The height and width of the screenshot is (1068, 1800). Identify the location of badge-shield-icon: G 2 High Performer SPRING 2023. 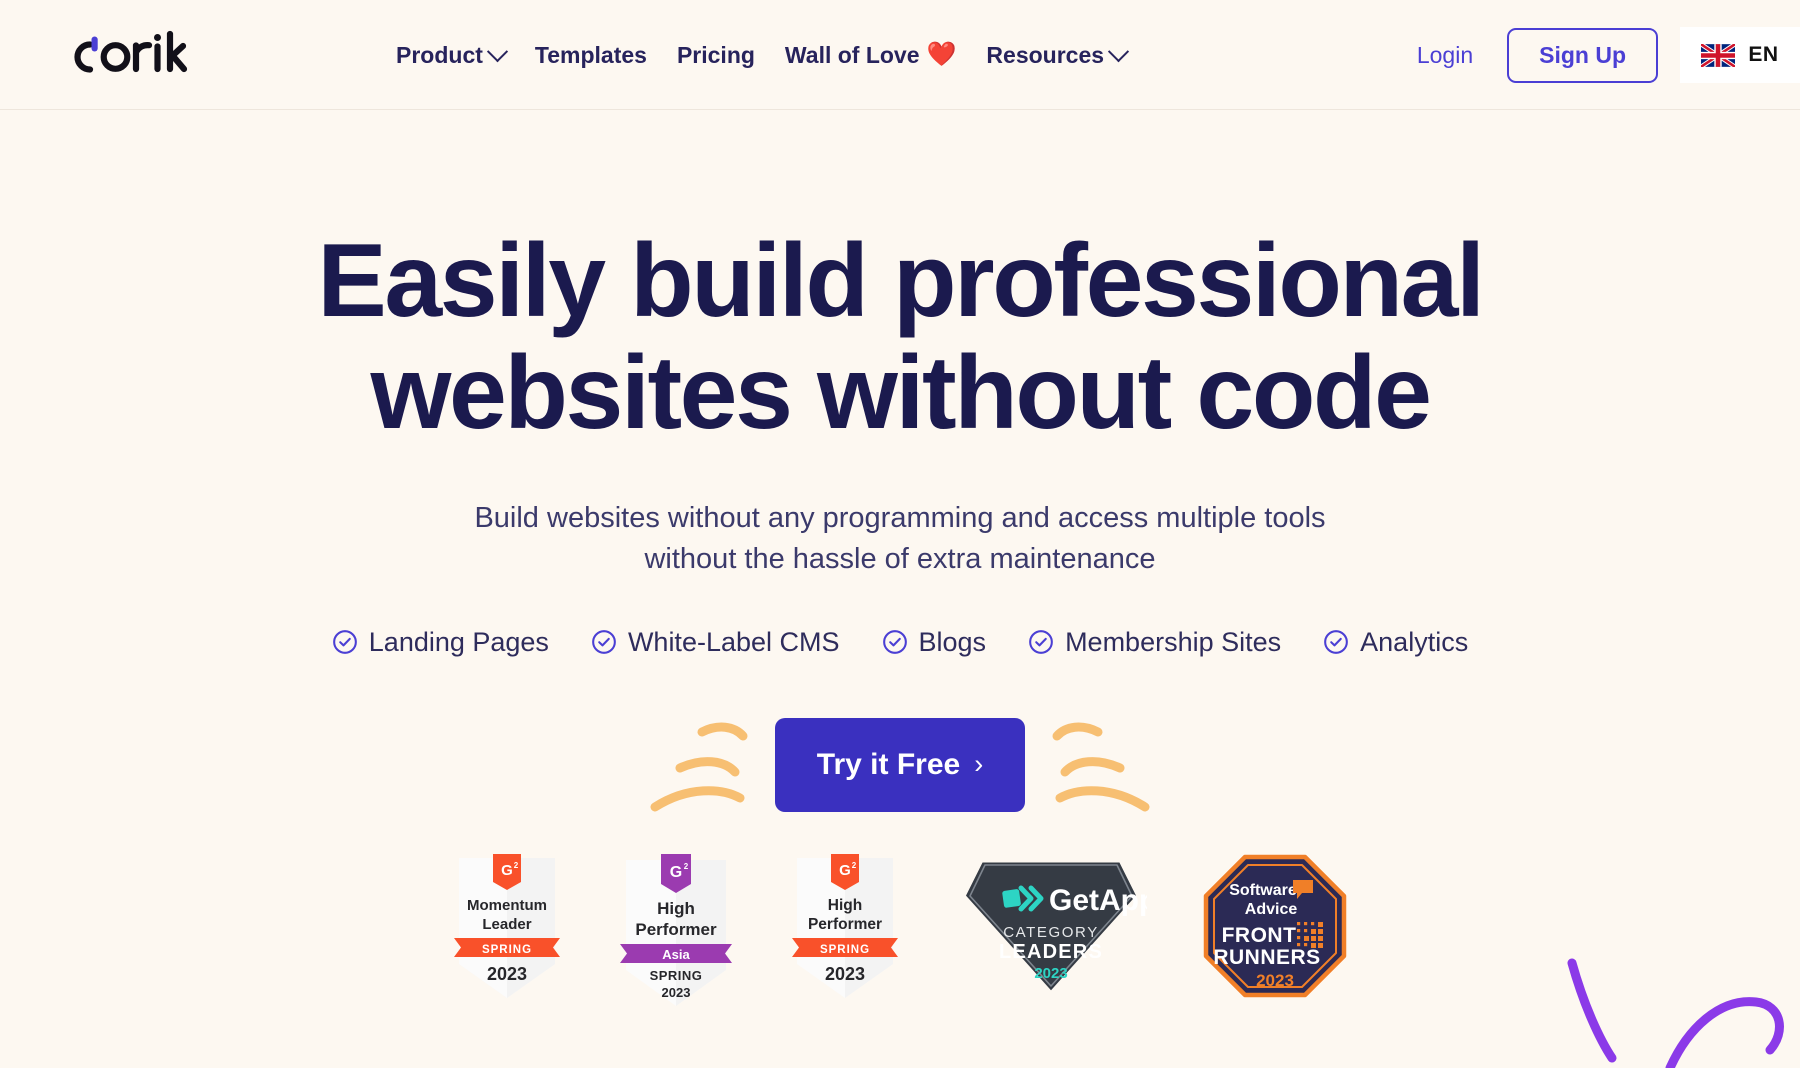
(845, 926).